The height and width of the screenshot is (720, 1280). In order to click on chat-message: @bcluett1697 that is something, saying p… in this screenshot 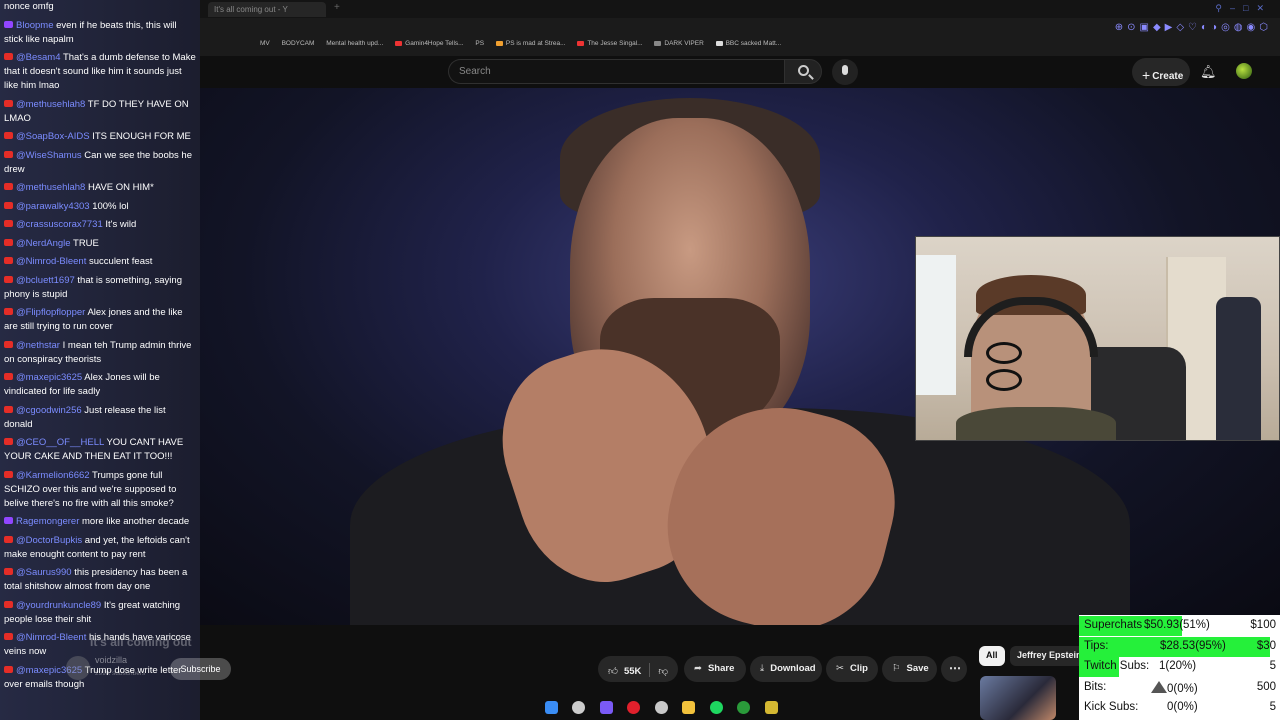, I will do `click(100, 288)`.